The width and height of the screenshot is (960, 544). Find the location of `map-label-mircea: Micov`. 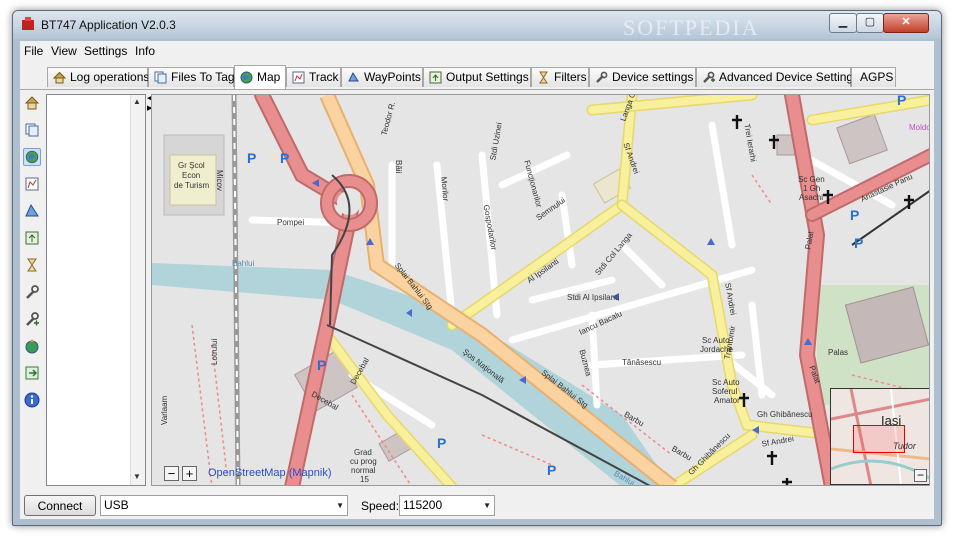

map-label-mircea: Micov is located at coordinates (219, 180).